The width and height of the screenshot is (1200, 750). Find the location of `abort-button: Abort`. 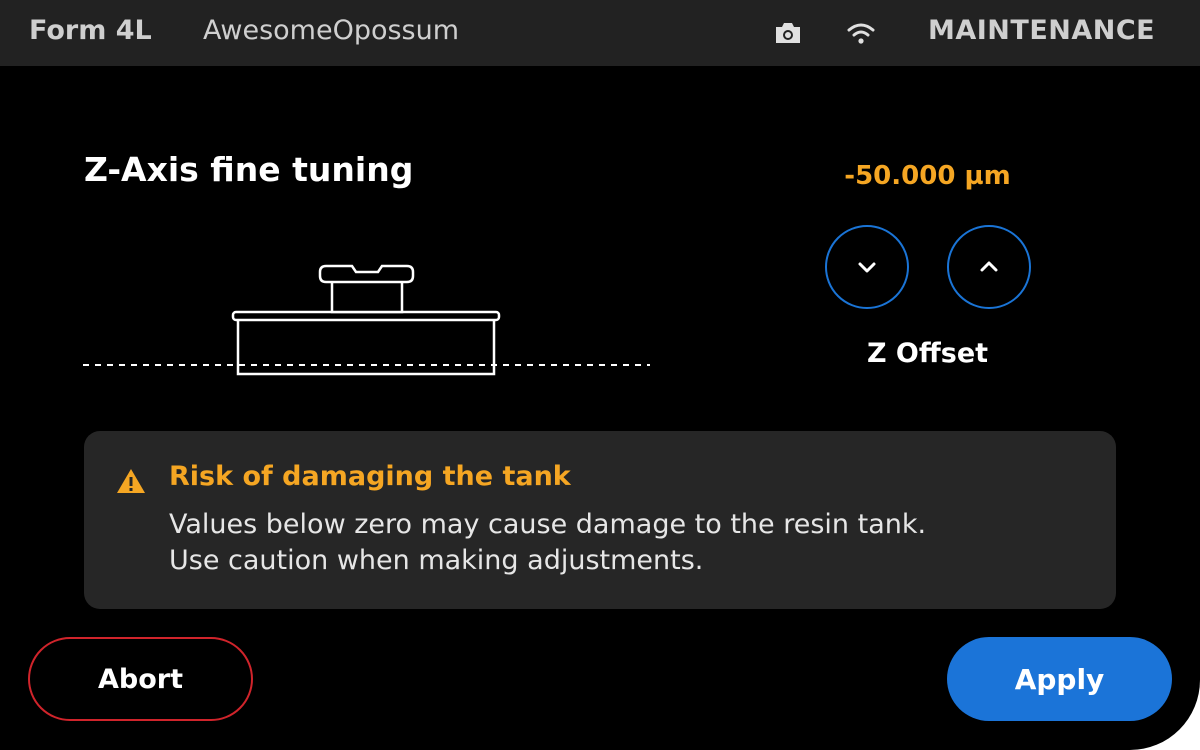

abort-button: Abort is located at coordinates (140, 679).